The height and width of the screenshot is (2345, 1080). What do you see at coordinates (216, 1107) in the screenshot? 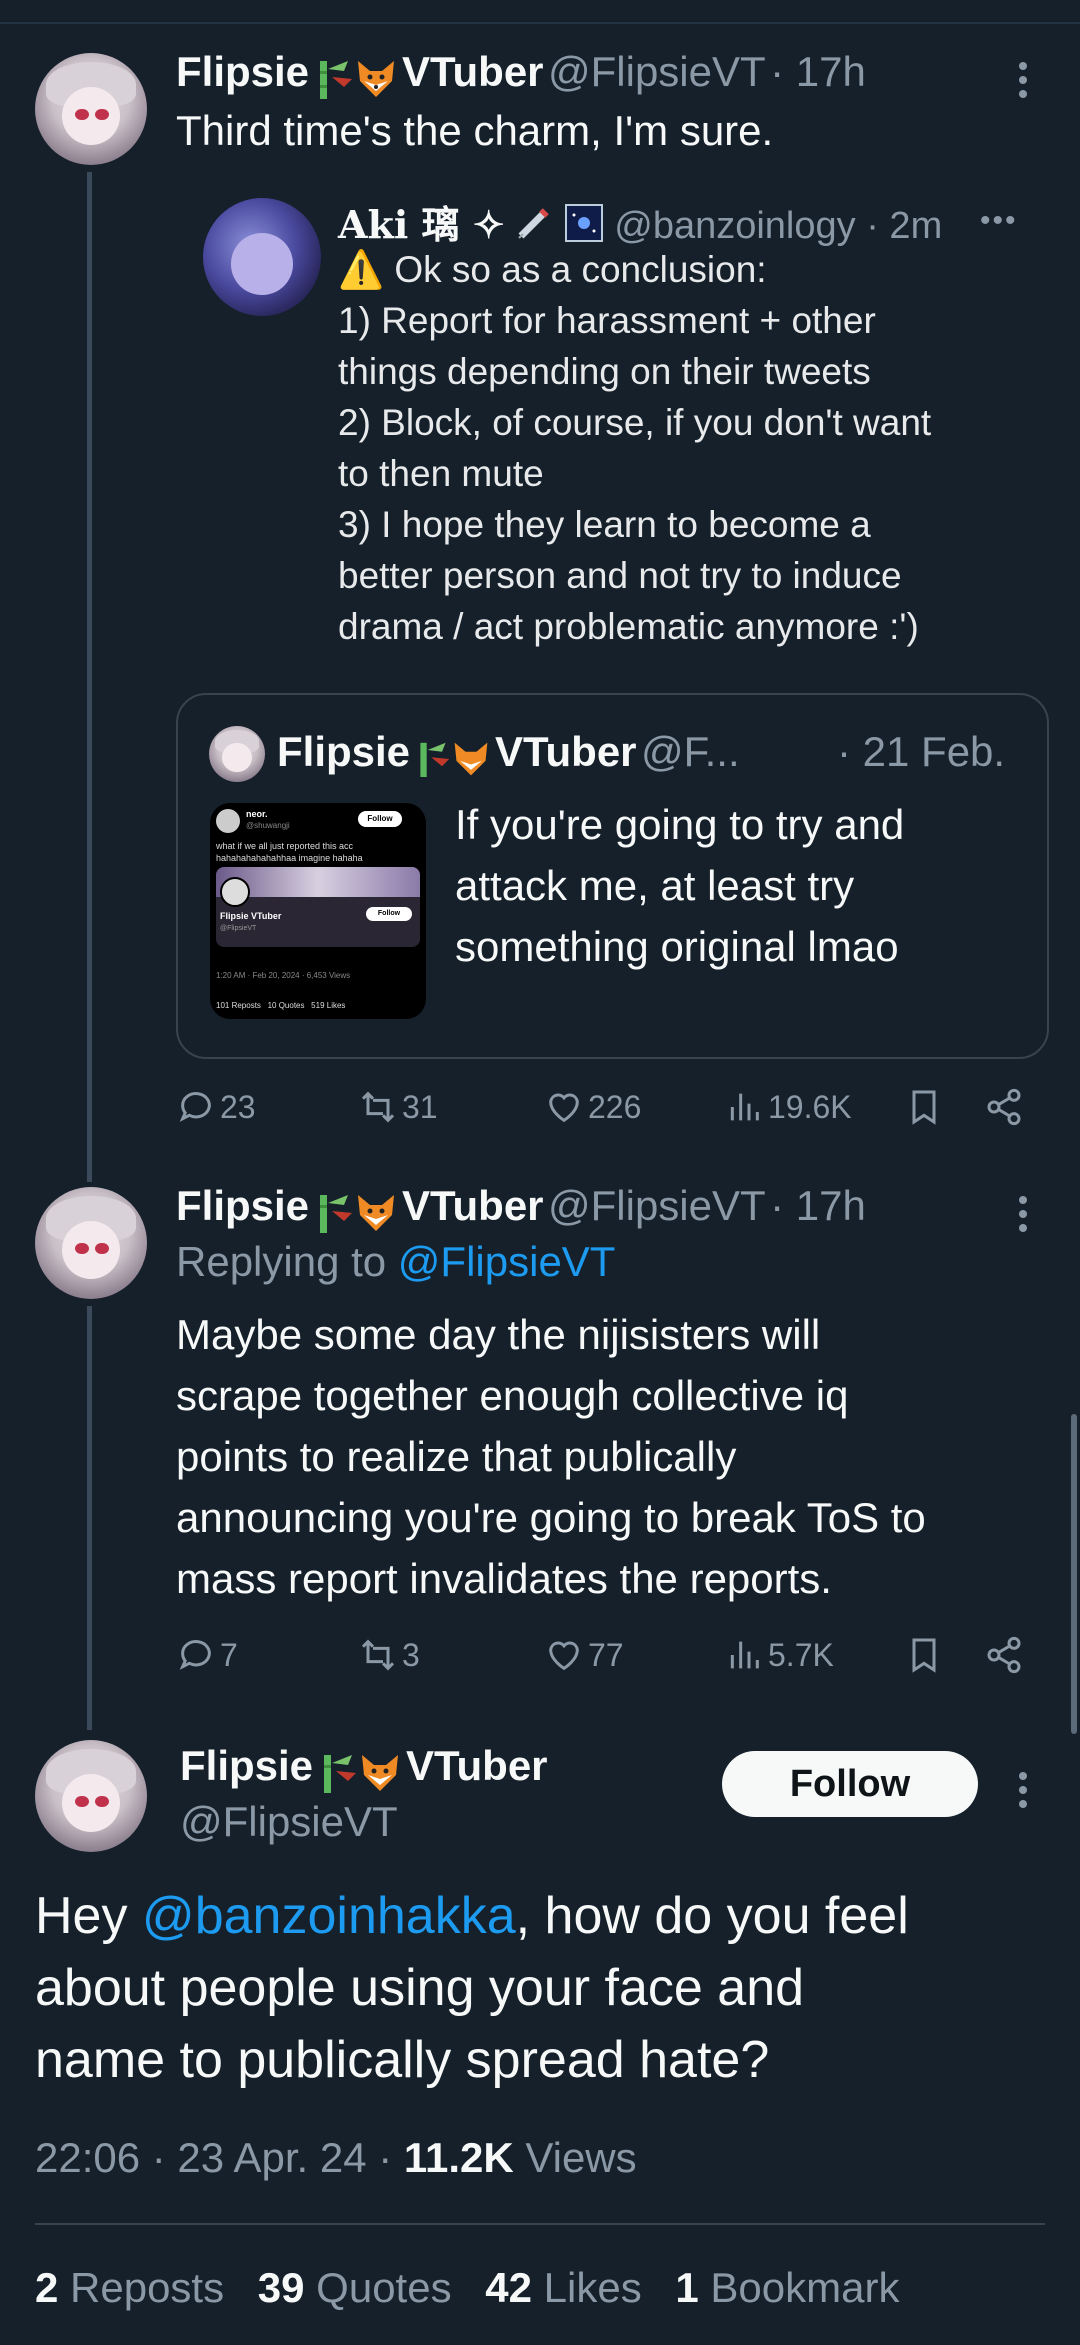
I see `reply-button: 23` at bounding box center [216, 1107].